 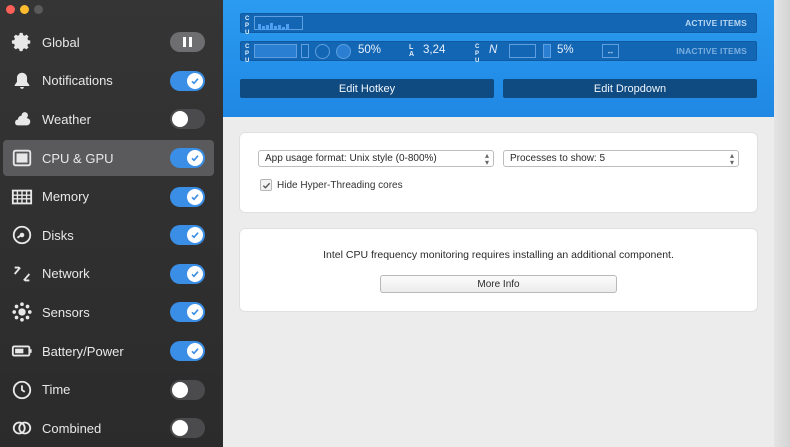 What do you see at coordinates (187, 351) in the screenshot?
I see `battery-power-toggle` at bounding box center [187, 351].